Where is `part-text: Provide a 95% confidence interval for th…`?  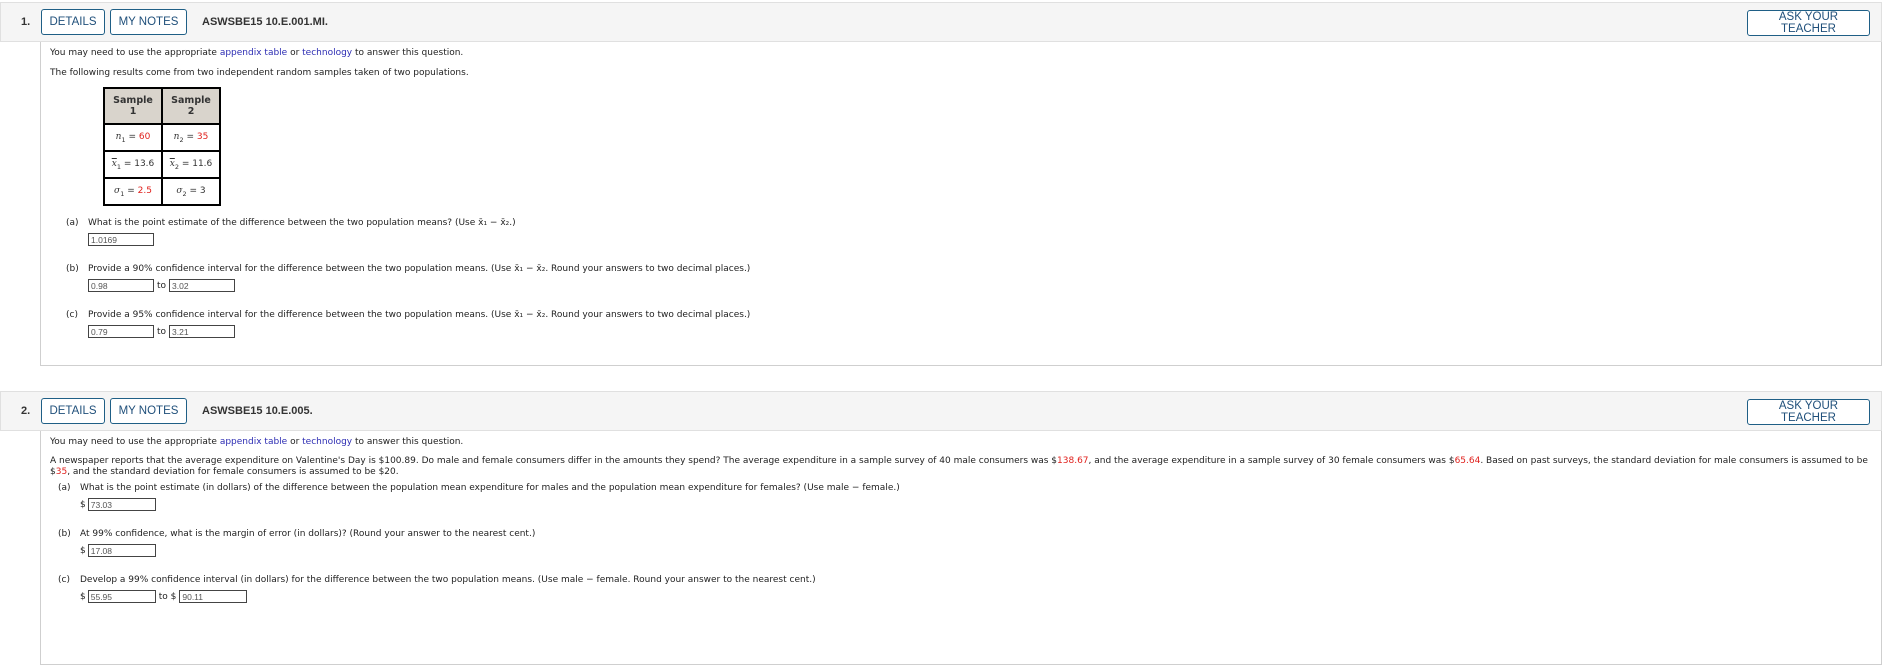
part-text: Provide a 95% confidence interval for th… is located at coordinates (419, 315).